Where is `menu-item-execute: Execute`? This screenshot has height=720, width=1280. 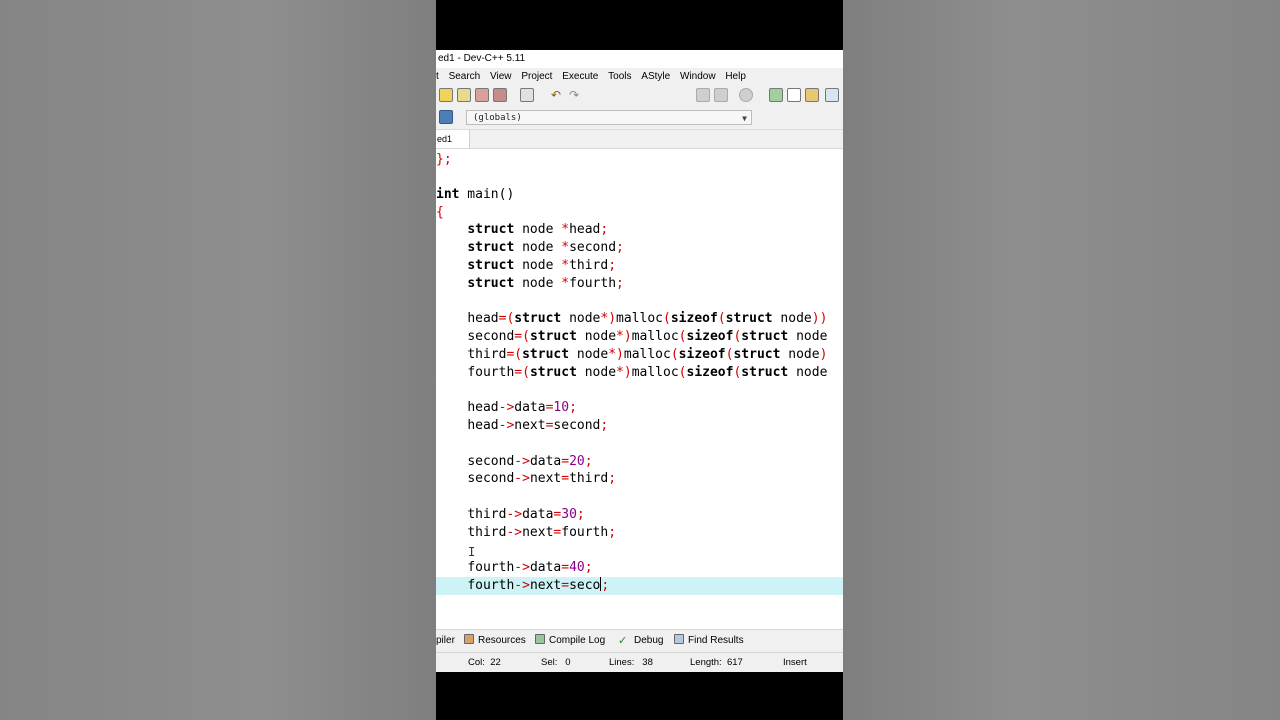 menu-item-execute: Execute is located at coordinates (580, 76).